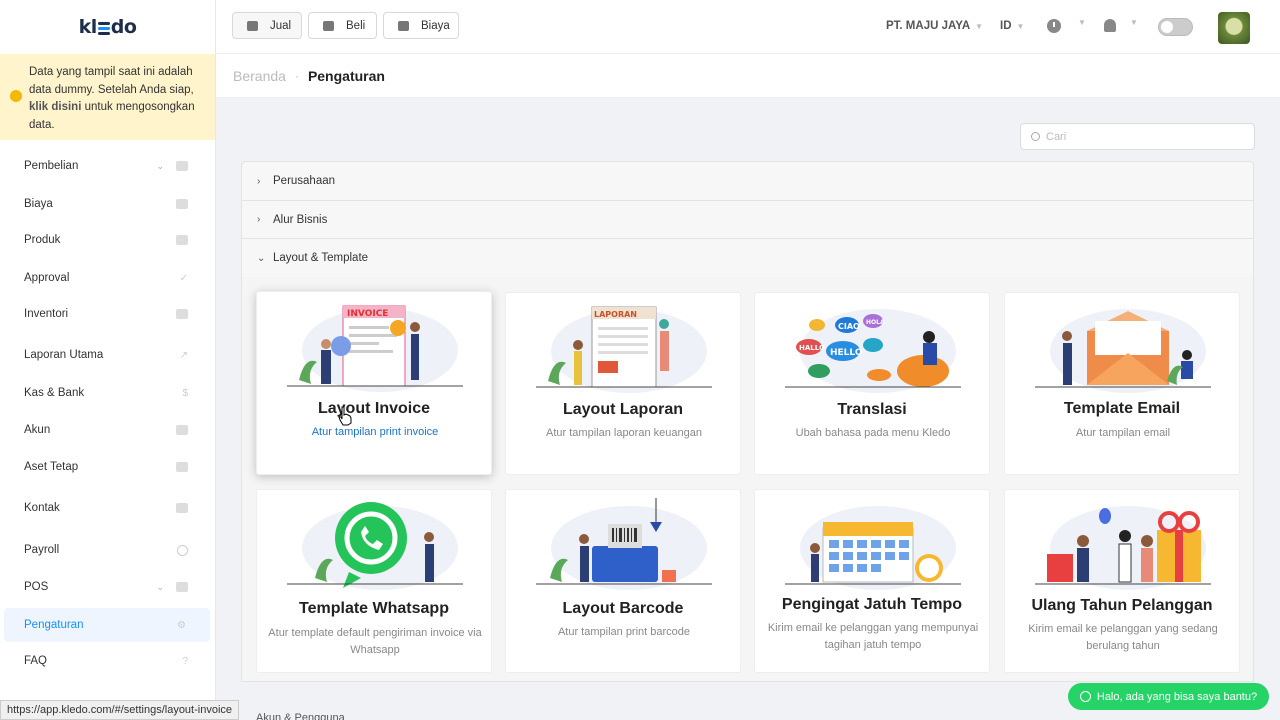 The height and width of the screenshot is (720, 1280). Describe the element at coordinates (622, 409) in the screenshot. I see `card-title: Layout Laporan` at that location.